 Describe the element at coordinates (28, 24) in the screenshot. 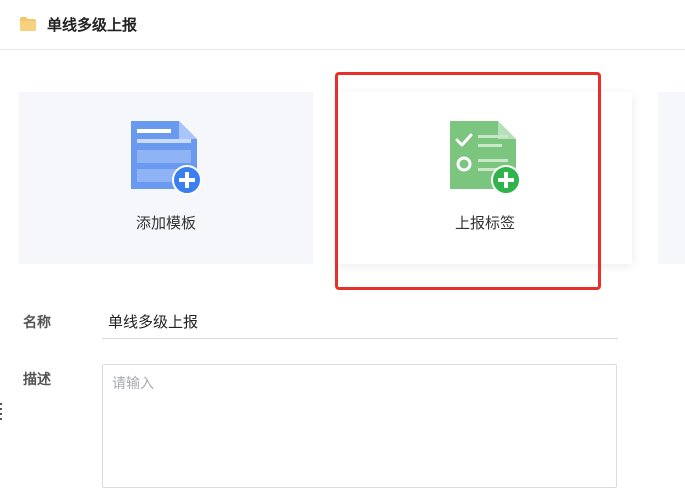

I see `folder-icon` at that location.